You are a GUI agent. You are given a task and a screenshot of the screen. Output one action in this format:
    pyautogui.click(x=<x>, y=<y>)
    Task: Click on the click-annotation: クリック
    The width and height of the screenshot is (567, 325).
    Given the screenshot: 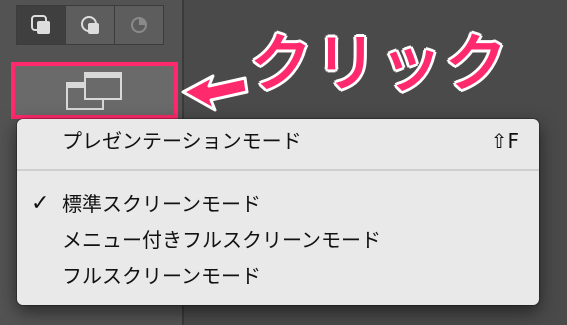 What is the action you would take?
    pyautogui.click(x=380, y=63)
    